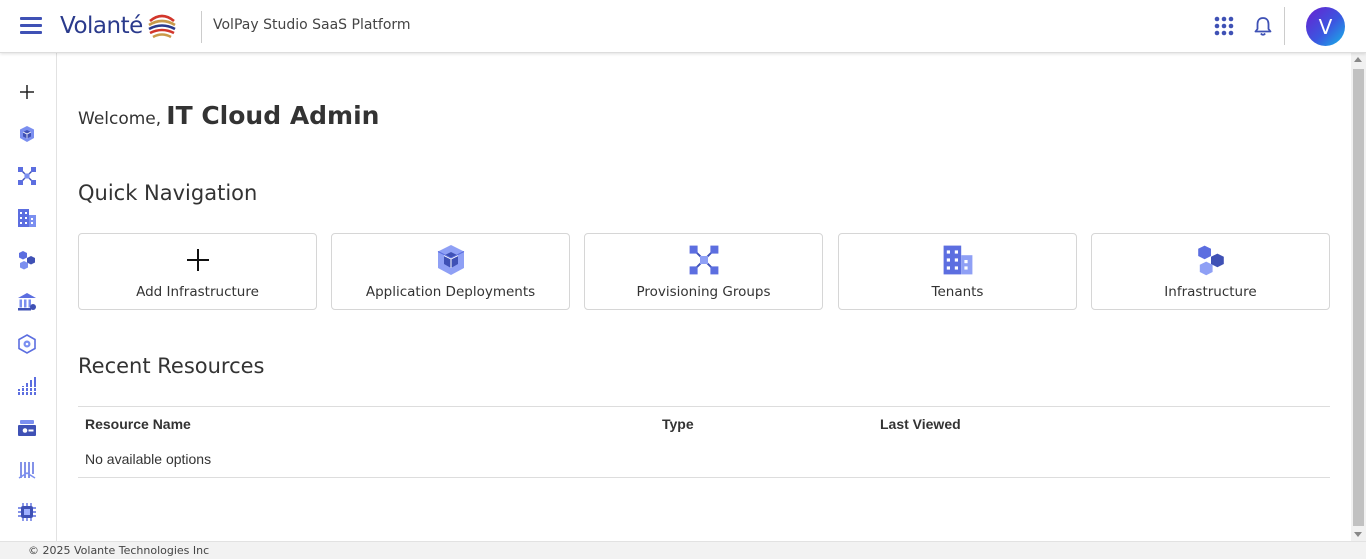 Image resolution: width=1366 pixels, height=559 pixels. What do you see at coordinates (957, 292) in the screenshot?
I see `card-label: Tenants` at bounding box center [957, 292].